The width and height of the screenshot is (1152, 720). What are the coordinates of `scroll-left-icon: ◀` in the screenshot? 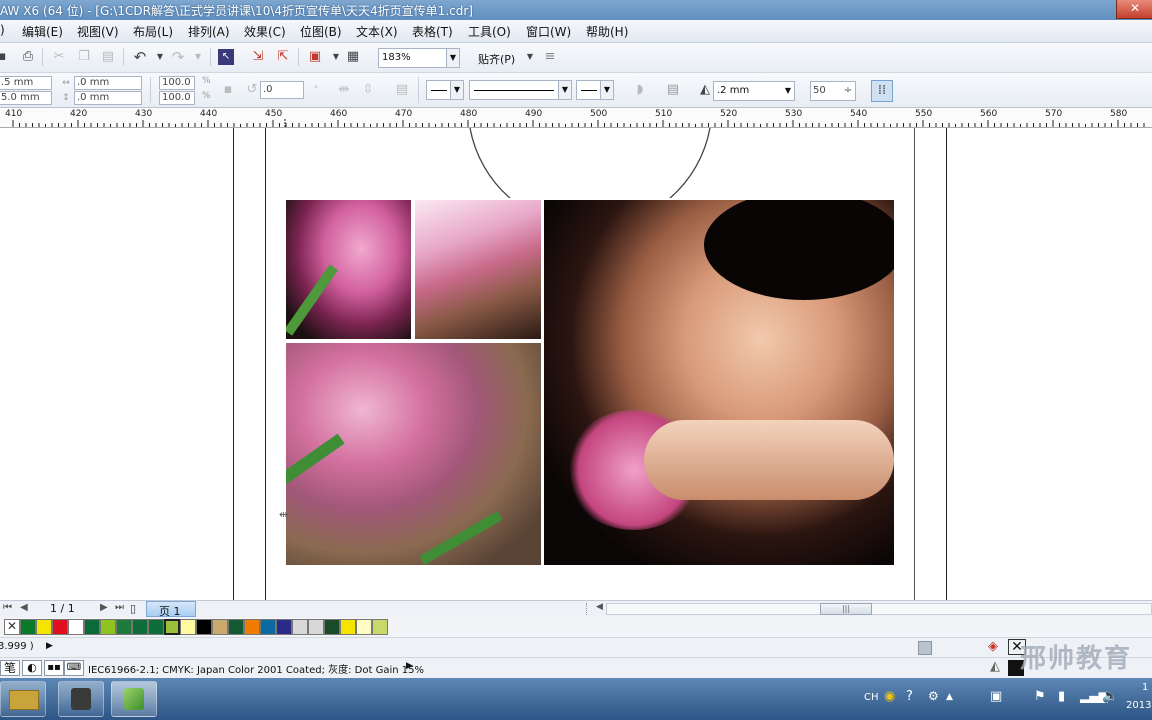 It's located at (599, 607).